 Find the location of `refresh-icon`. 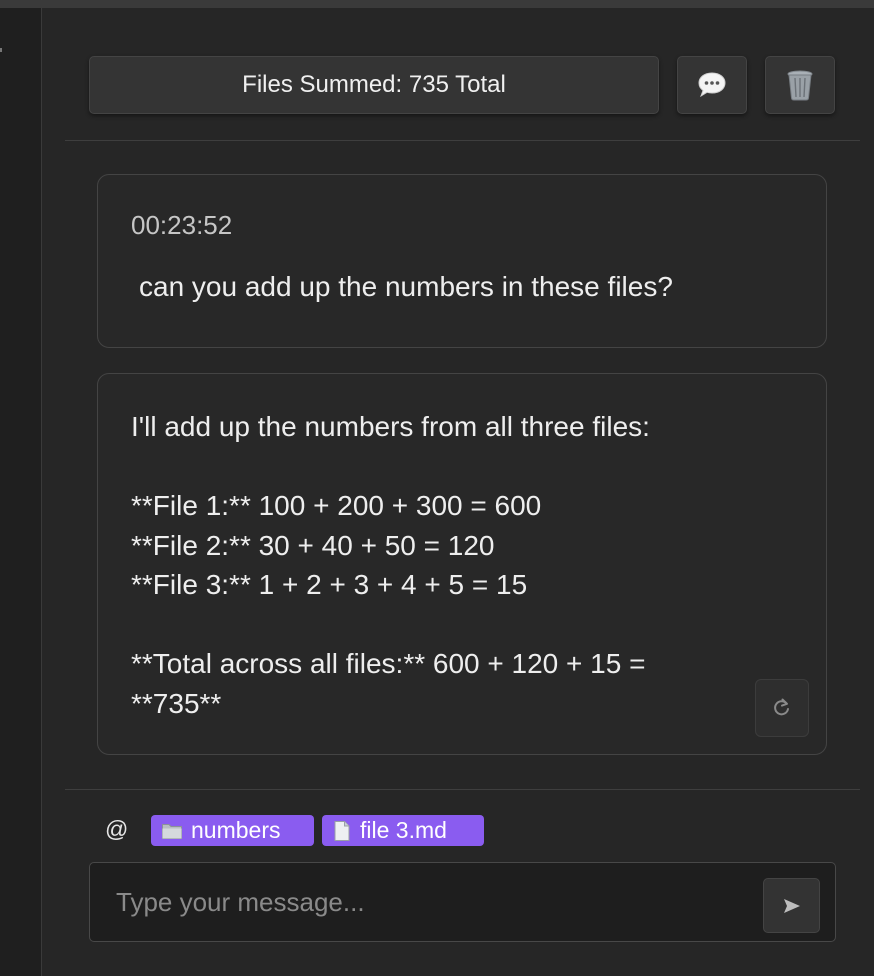

refresh-icon is located at coordinates (781, 707).